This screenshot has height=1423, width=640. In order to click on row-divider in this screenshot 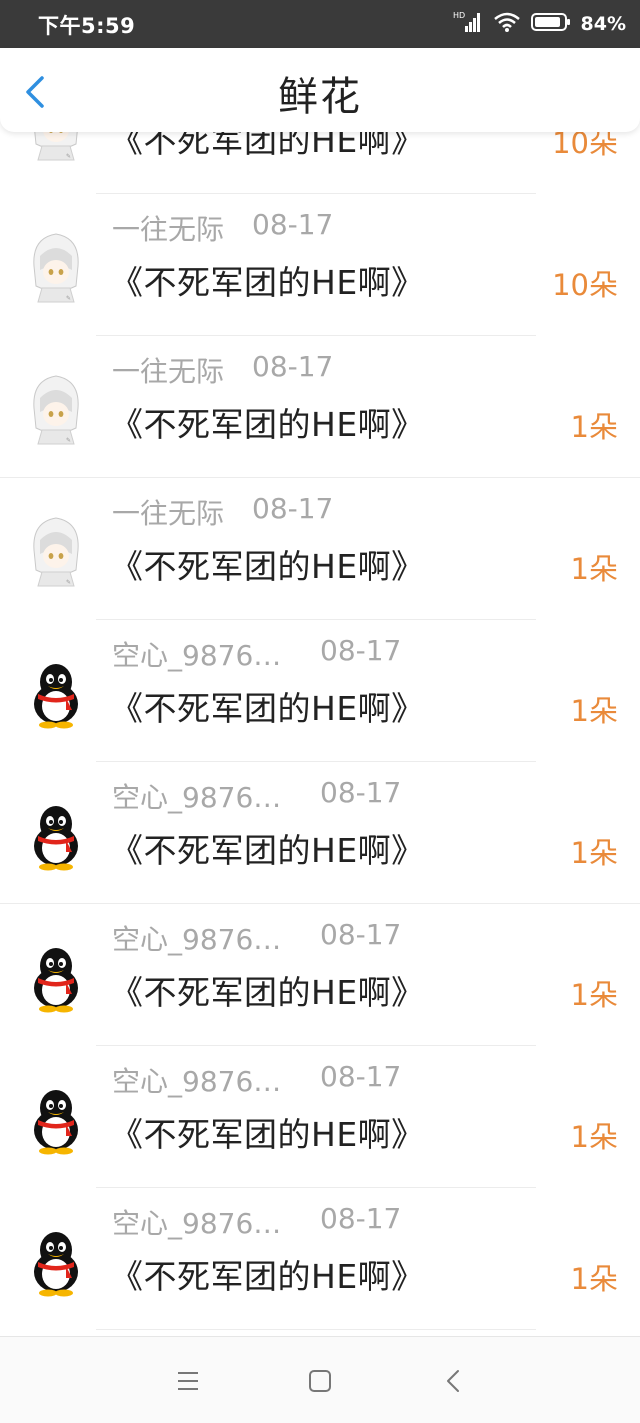, I will do `click(316, 1329)`.